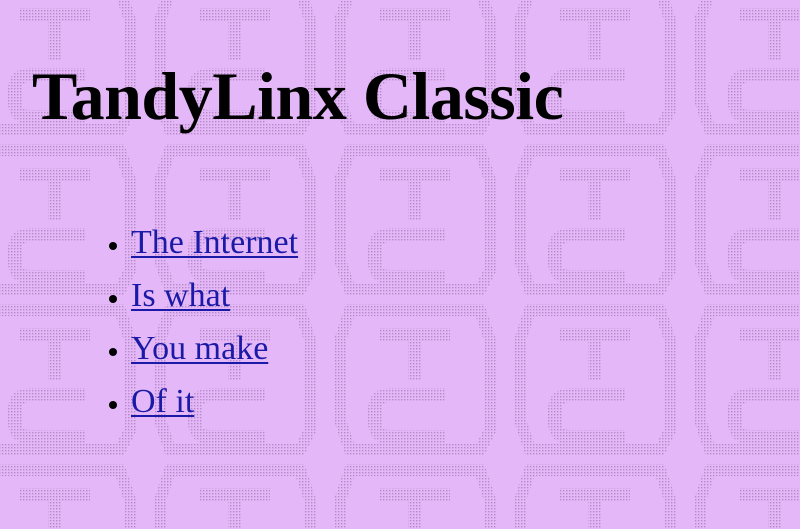 Image resolution: width=800 pixels, height=529 pixels. I want to click on link-list: The Internet Is what You make Of it, so click(214, 322).